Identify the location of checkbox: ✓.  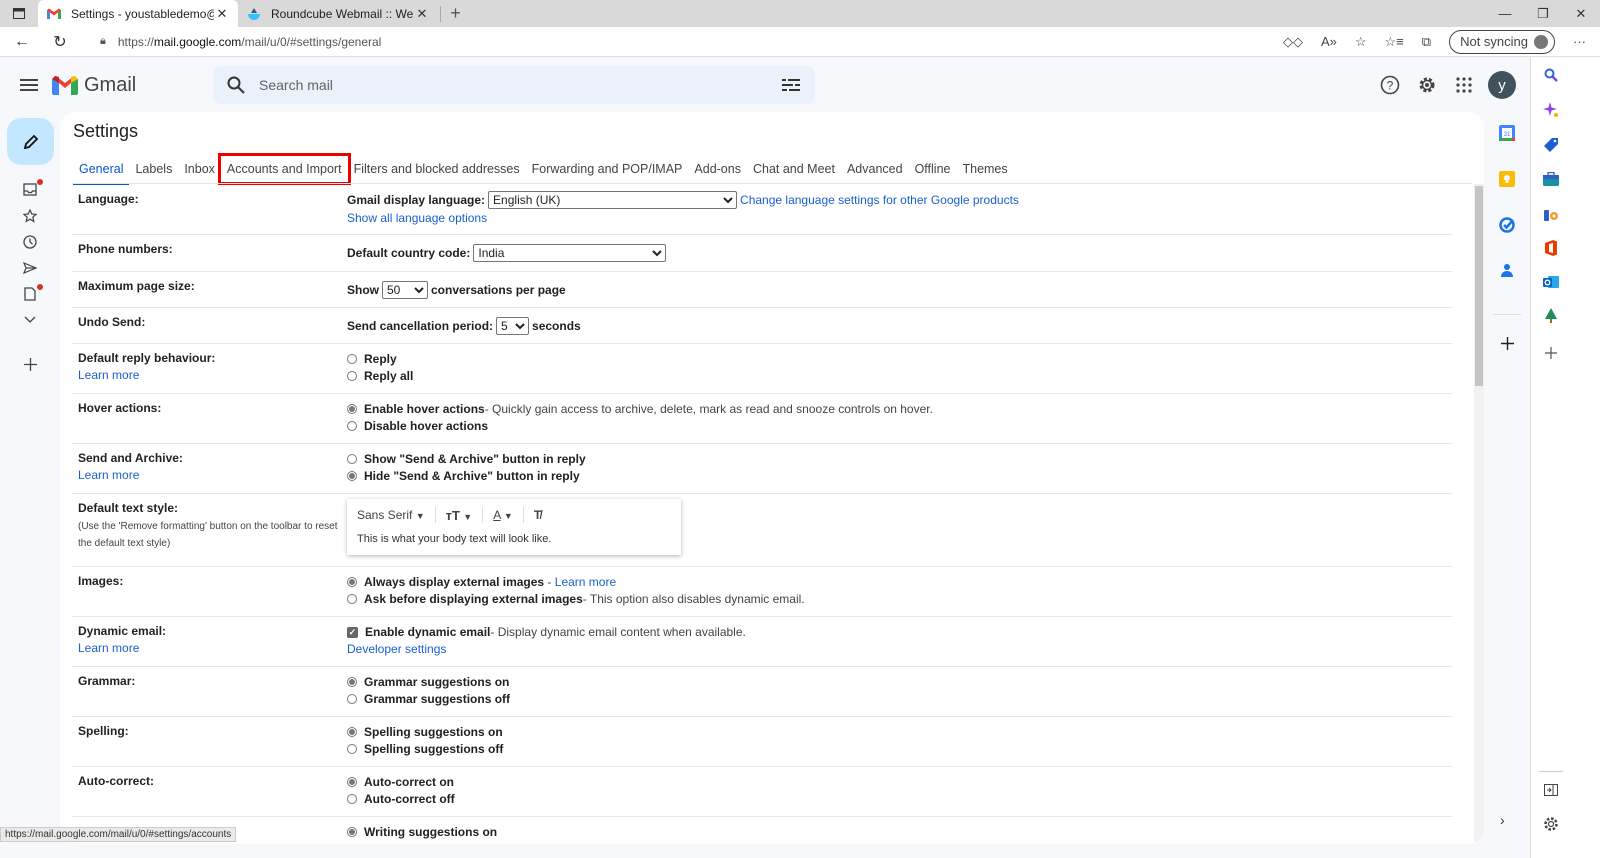
(352, 632).